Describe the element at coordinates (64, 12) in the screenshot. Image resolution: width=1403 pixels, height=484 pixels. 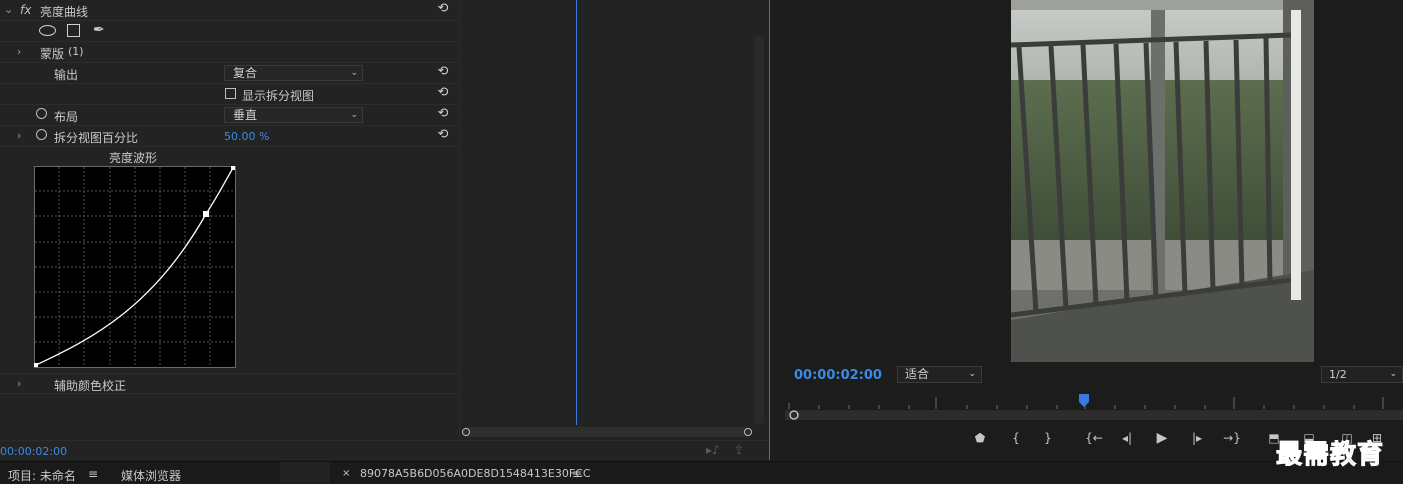
I see `effect-name: 亮度曲线` at that location.